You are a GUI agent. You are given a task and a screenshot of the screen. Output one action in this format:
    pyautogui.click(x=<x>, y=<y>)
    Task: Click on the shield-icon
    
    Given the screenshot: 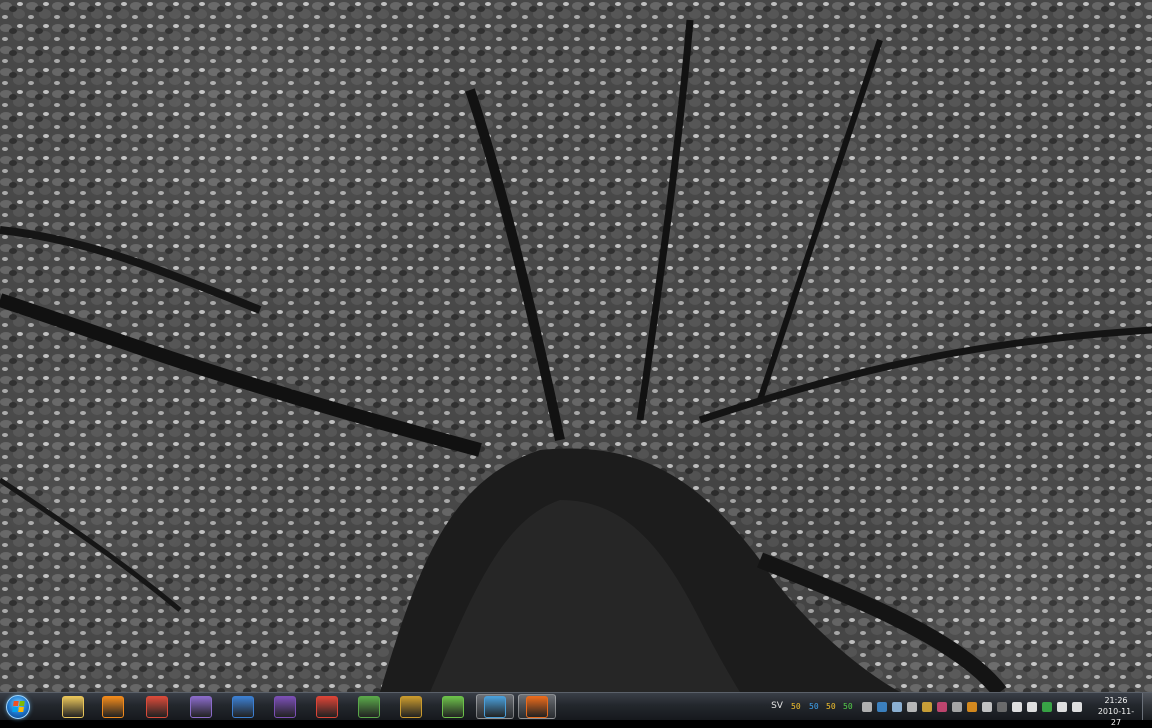 What is the action you would take?
    pyautogui.click(x=1047, y=707)
    